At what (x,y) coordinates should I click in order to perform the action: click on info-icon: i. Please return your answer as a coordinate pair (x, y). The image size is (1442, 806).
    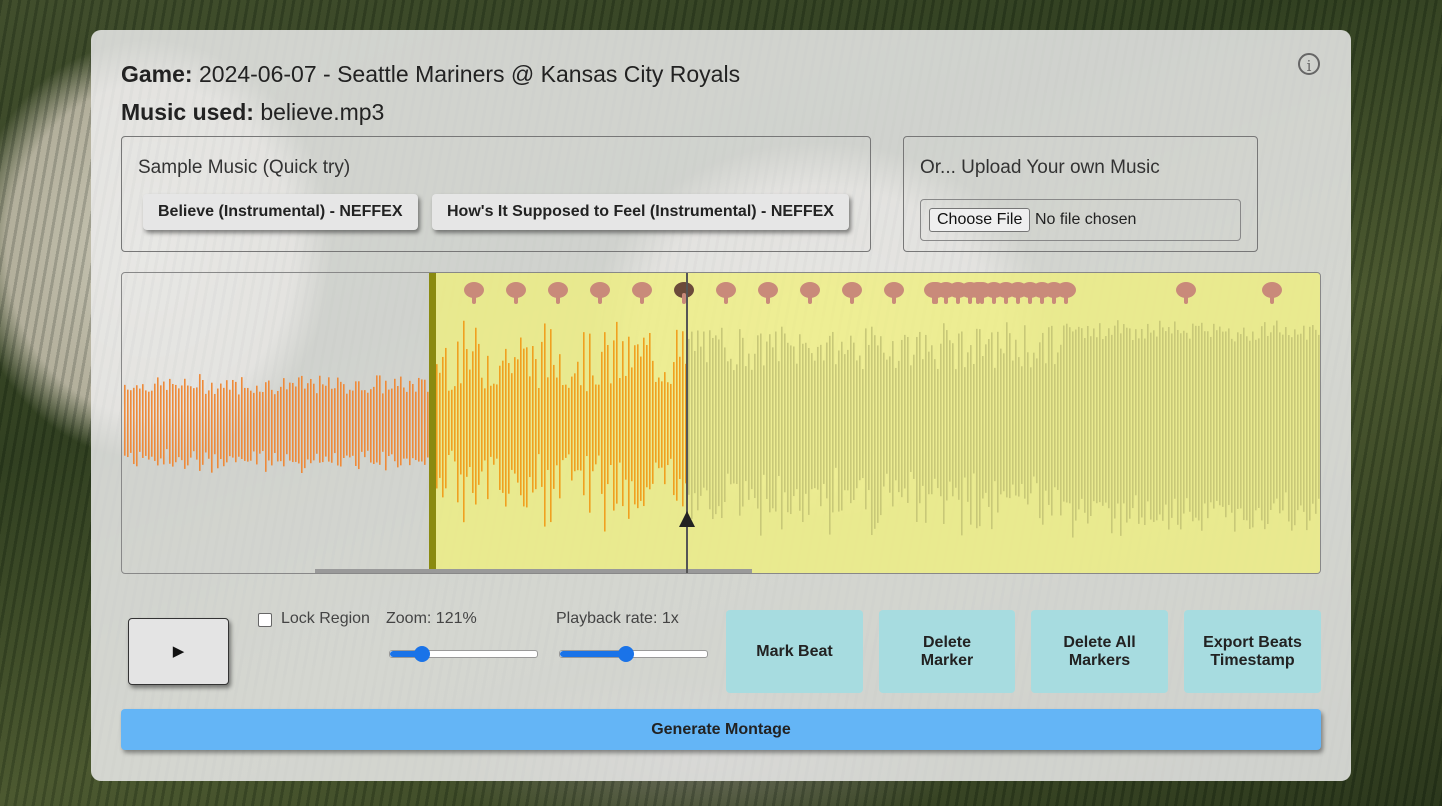
    Looking at the image, I should click on (1309, 64).